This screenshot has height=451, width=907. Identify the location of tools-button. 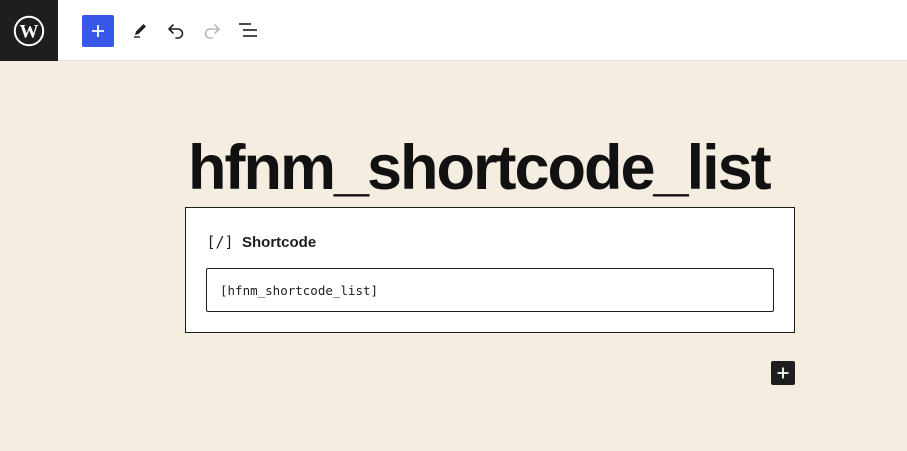
(140, 30).